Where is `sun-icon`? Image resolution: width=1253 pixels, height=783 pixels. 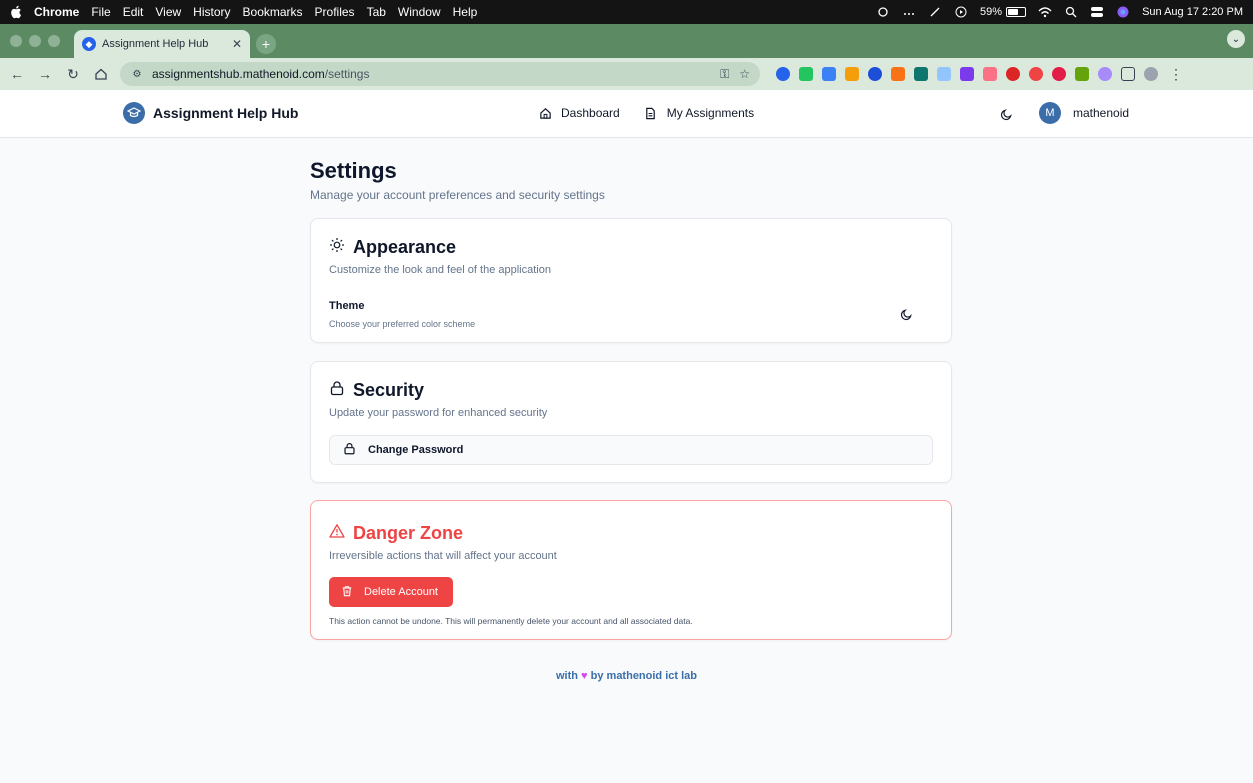 sun-icon is located at coordinates (337, 247).